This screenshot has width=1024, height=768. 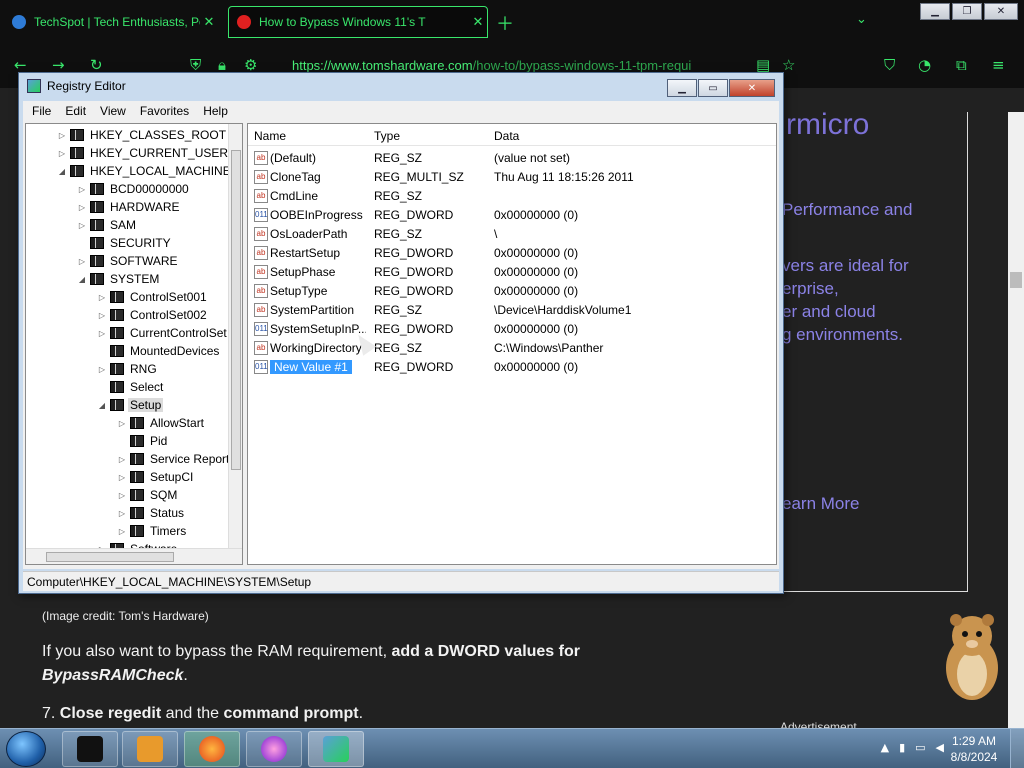 What do you see at coordinates (512, 253) in the screenshot?
I see `value-row: ab RestartSetup REG_DWORD 0x00000000 (0)` at bounding box center [512, 253].